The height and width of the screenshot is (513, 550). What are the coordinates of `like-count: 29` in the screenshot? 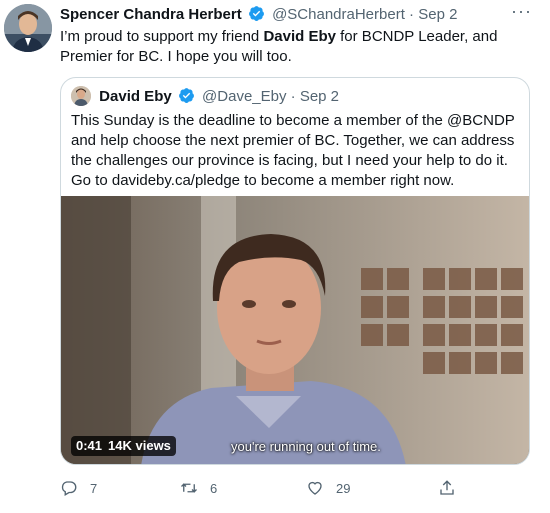 It's located at (343, 488).